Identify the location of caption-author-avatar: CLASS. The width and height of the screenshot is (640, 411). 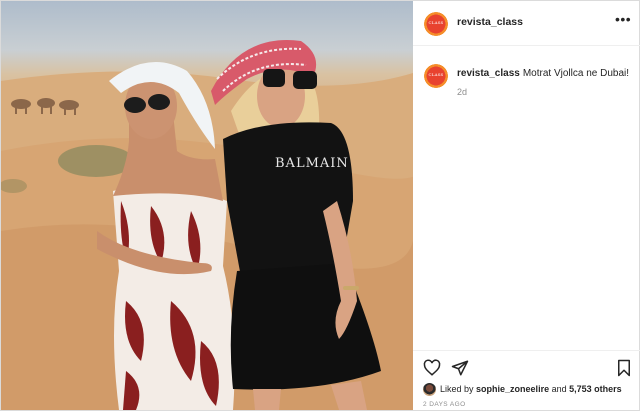
(436, 76).